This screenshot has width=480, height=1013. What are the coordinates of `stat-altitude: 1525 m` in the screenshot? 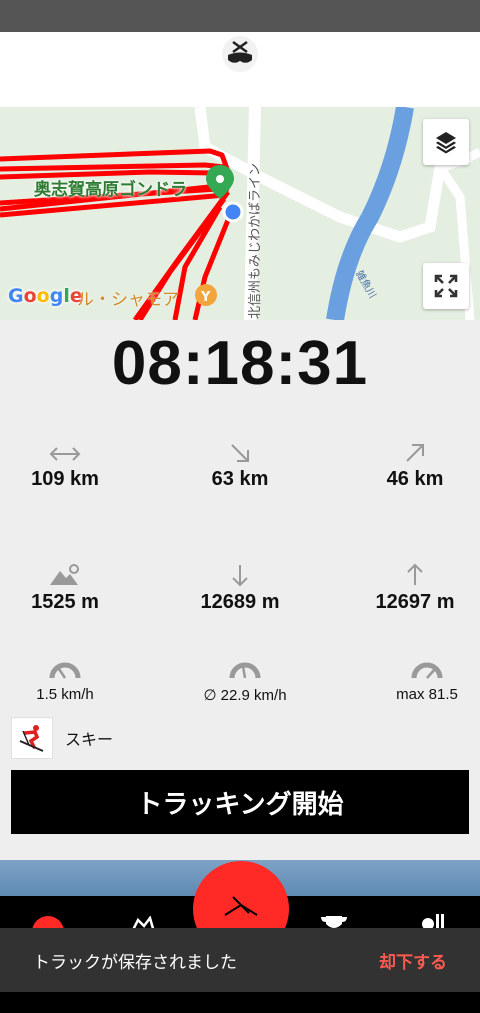 It's located at (72, 585).